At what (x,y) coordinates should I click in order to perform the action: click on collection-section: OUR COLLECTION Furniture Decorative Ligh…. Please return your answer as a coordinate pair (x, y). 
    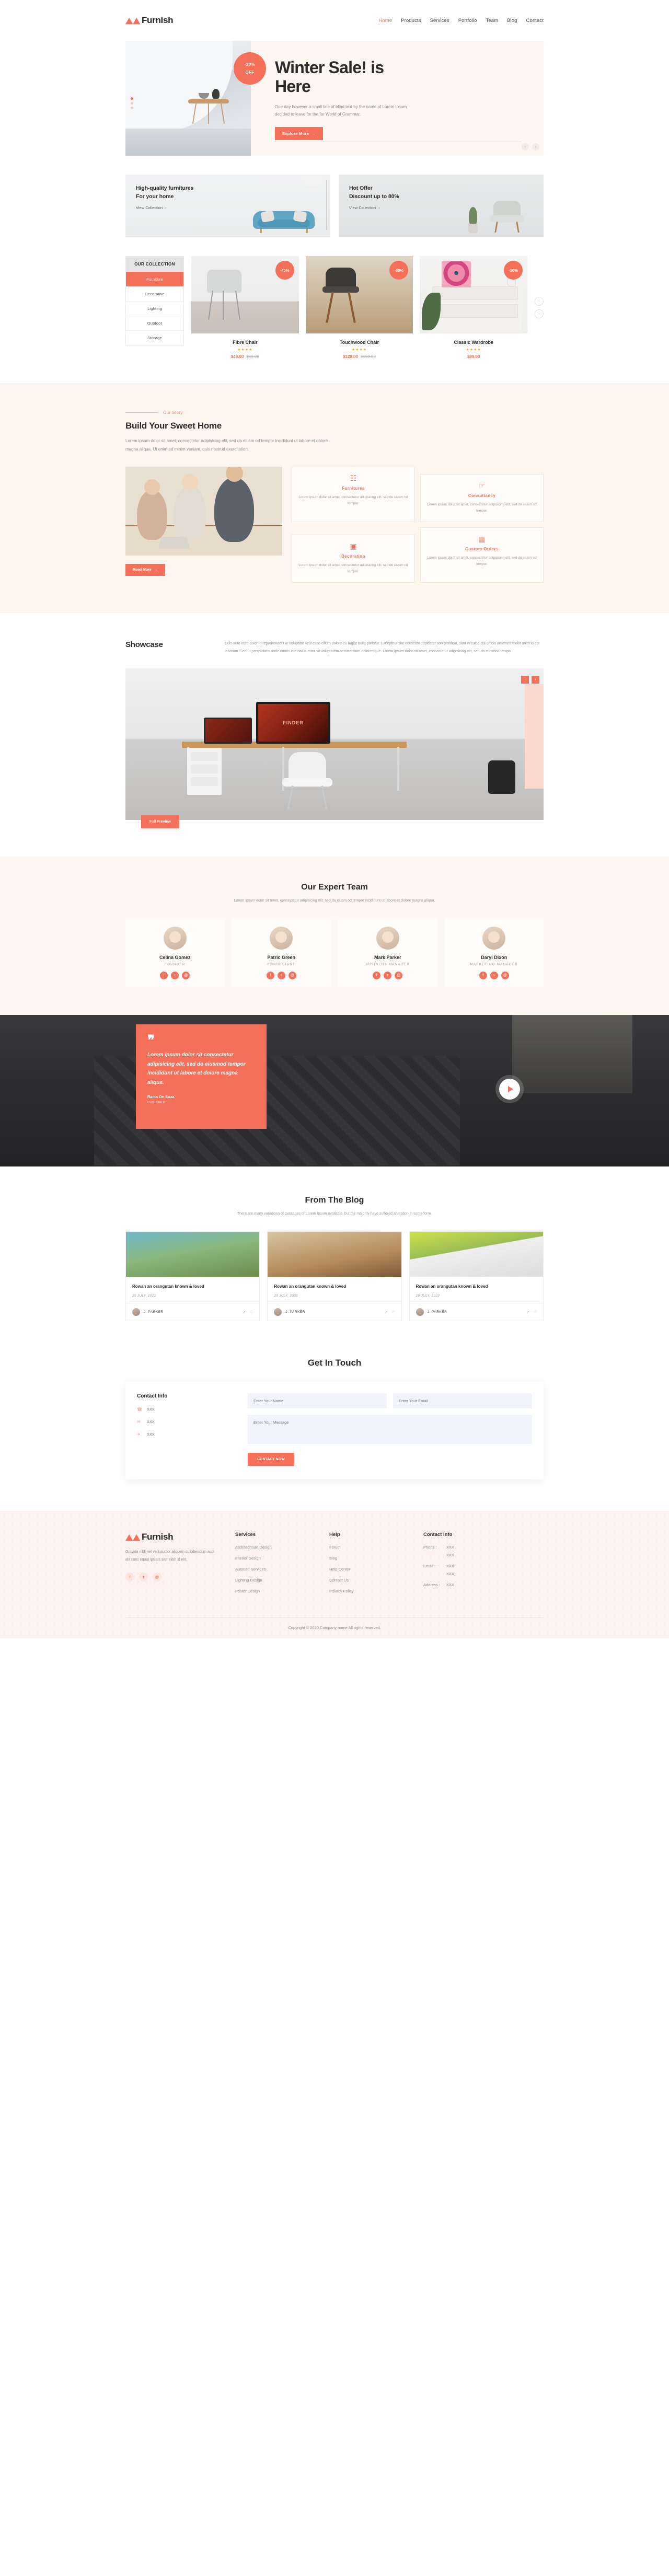
    Looking at the image, I should click on (334, 307).